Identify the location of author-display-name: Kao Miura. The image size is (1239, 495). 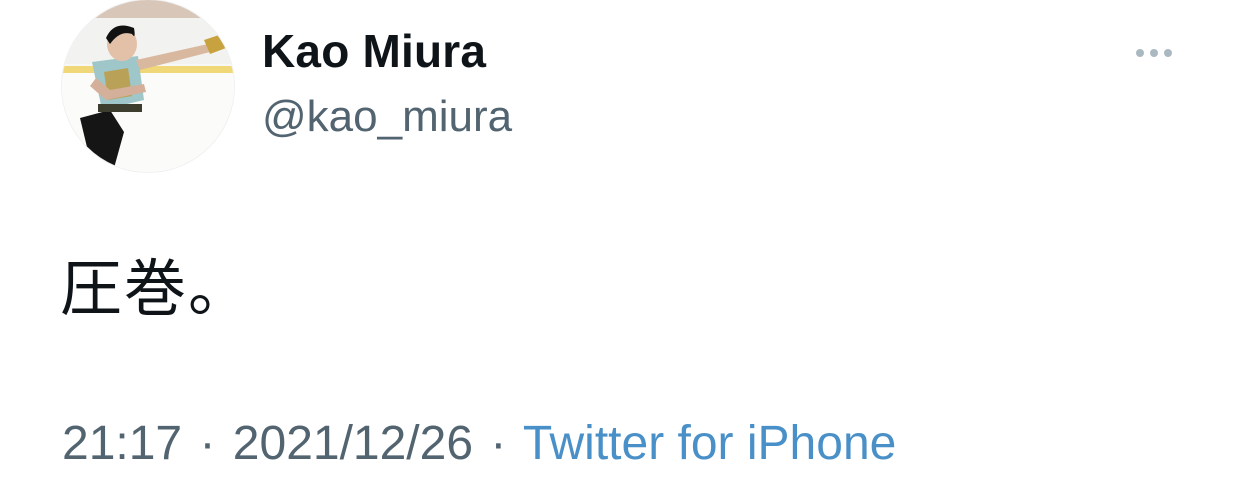
(374, 51).